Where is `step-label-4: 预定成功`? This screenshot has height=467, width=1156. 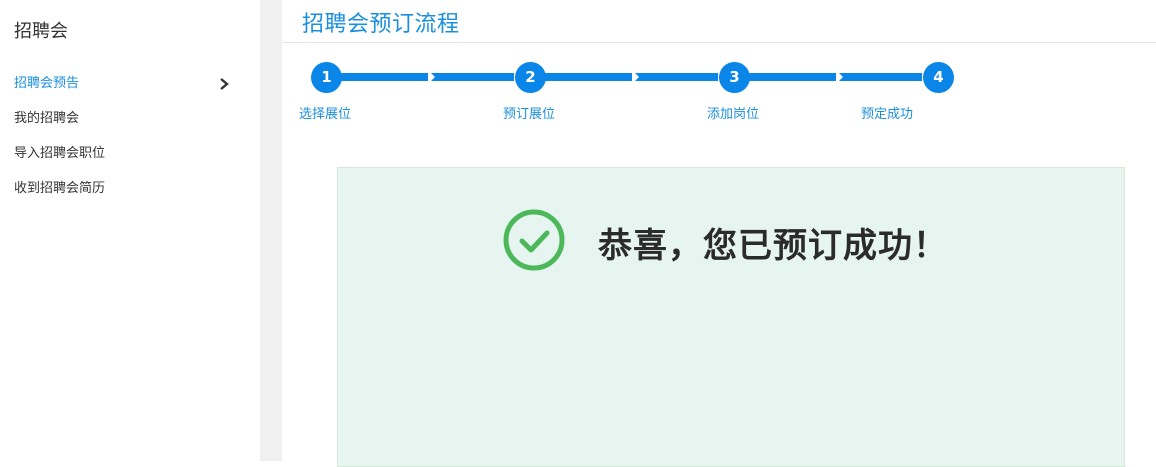 step-label-4: 预定成功 is located at coordinates (887, 114).